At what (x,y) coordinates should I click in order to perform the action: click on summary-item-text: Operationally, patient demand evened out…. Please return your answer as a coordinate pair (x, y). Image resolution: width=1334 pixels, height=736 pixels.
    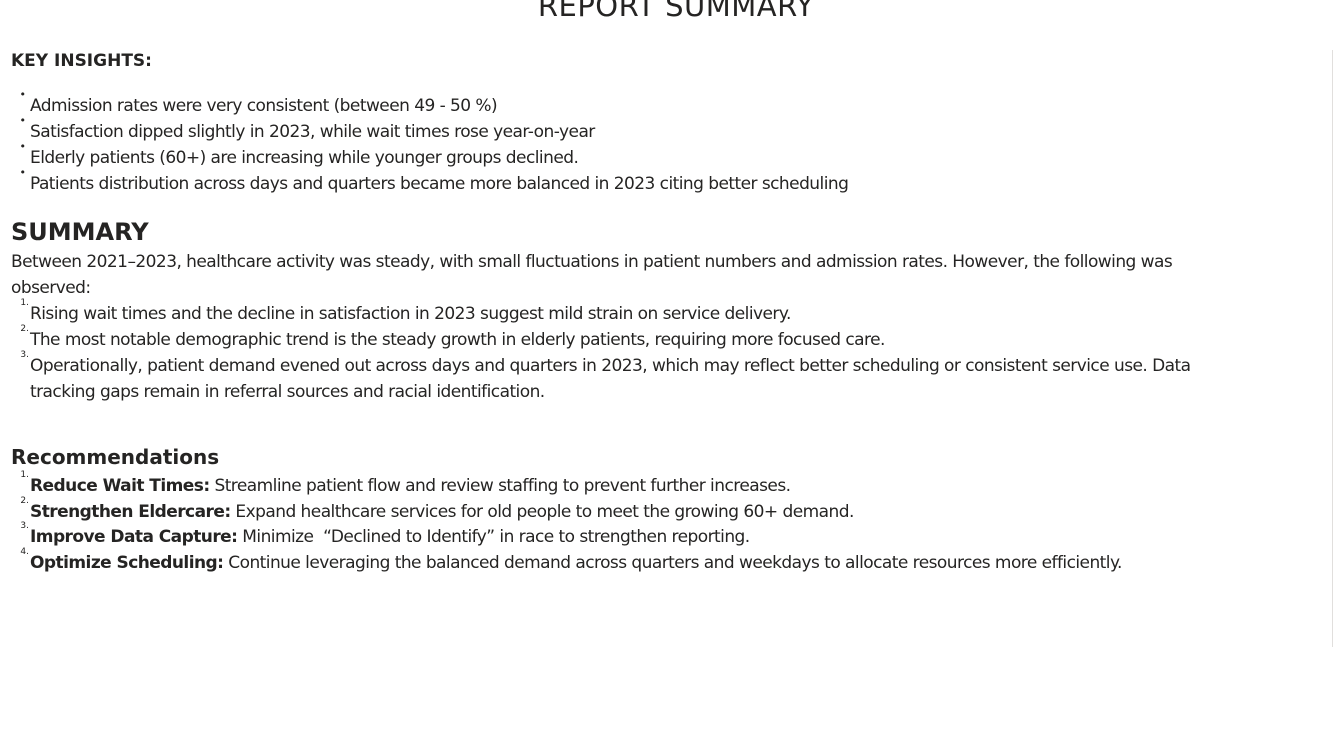
    Looking at the image, I should click on (610, 366).